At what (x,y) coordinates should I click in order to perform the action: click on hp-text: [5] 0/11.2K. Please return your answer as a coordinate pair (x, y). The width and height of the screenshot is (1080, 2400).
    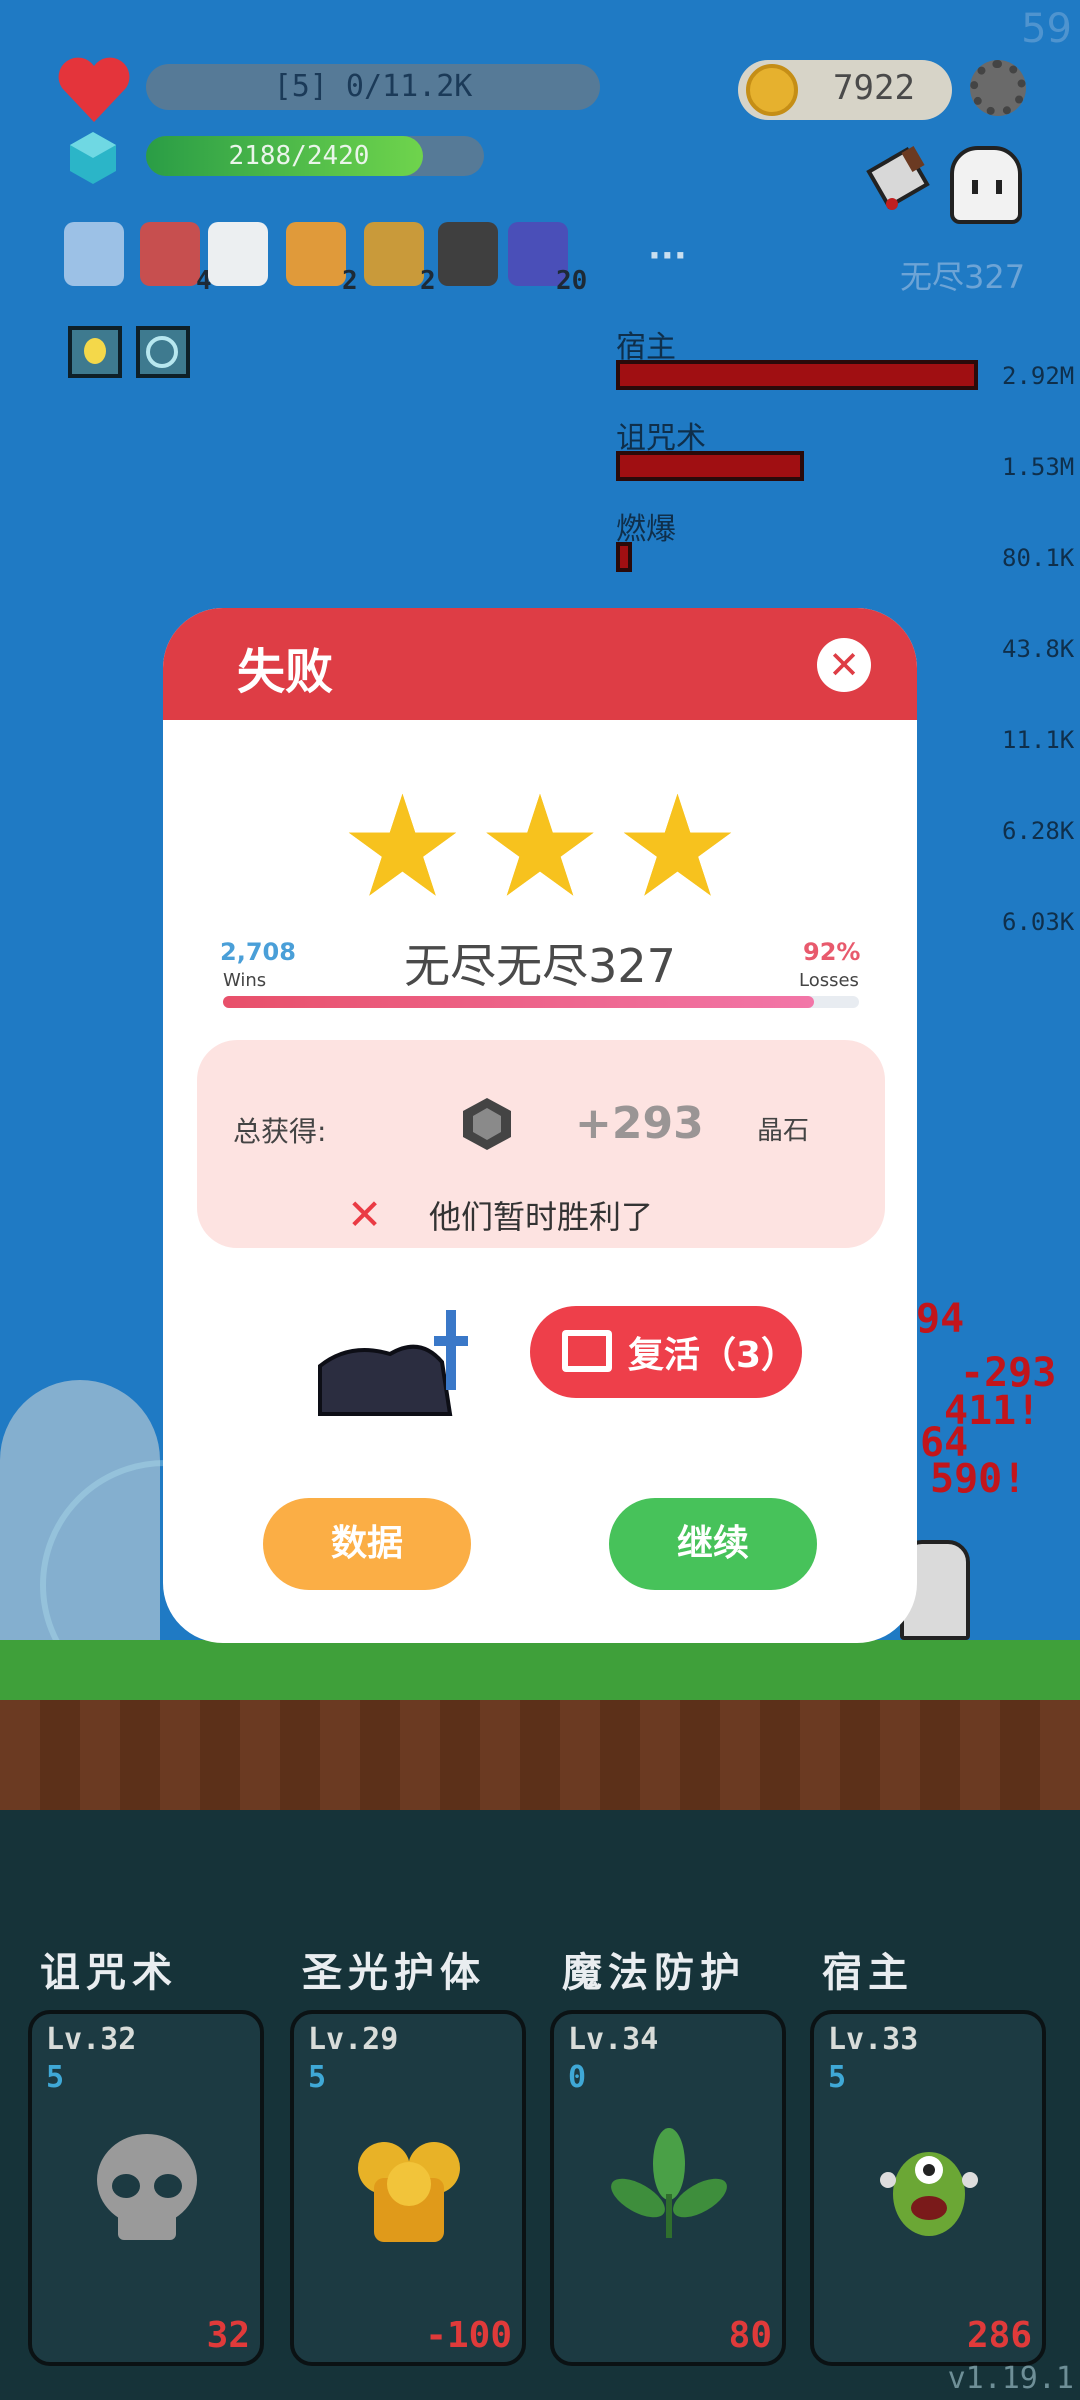
    Looking at the image, I should click on (373, 86).